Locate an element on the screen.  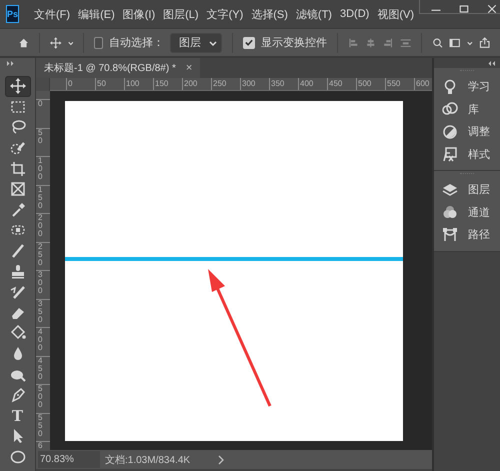
menu-item: 3D(D) is located at coordinates (354, 14).